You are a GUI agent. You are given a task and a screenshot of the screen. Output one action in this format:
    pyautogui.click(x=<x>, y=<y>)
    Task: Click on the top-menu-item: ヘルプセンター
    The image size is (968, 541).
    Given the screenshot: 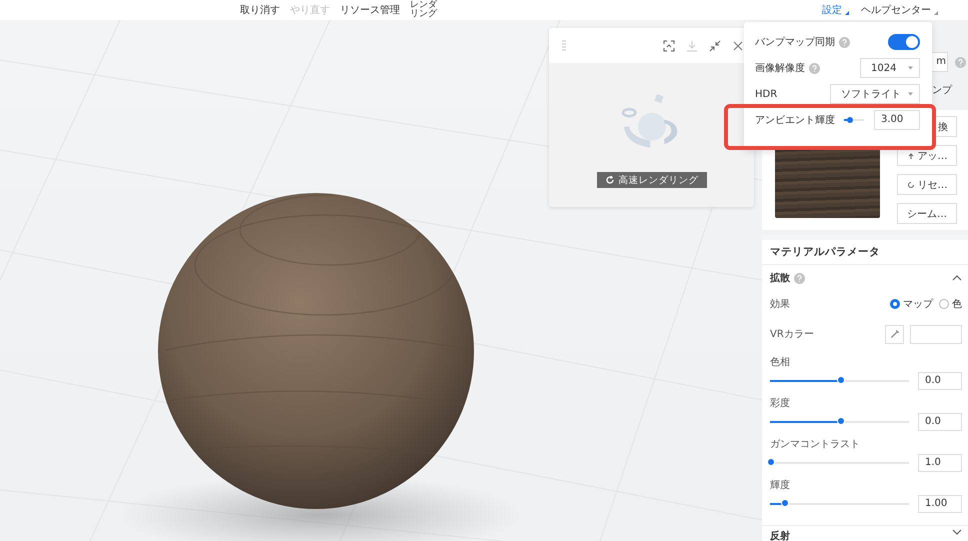 What is the action you would take?
    pyautogui.click(x=896, y=10)
    